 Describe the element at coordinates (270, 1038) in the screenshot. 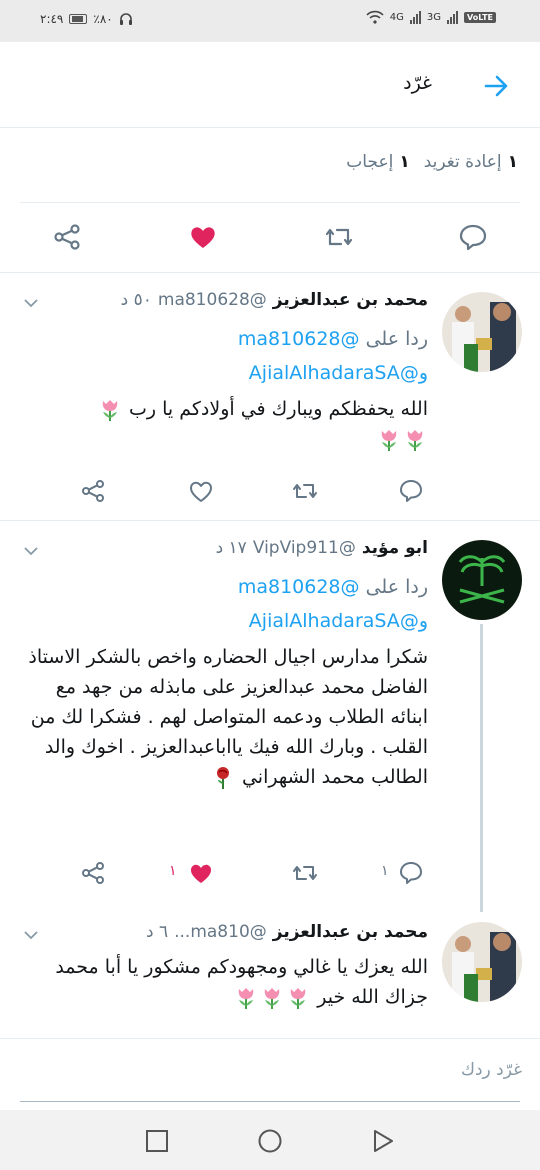

I see `compose-divider` at that location.